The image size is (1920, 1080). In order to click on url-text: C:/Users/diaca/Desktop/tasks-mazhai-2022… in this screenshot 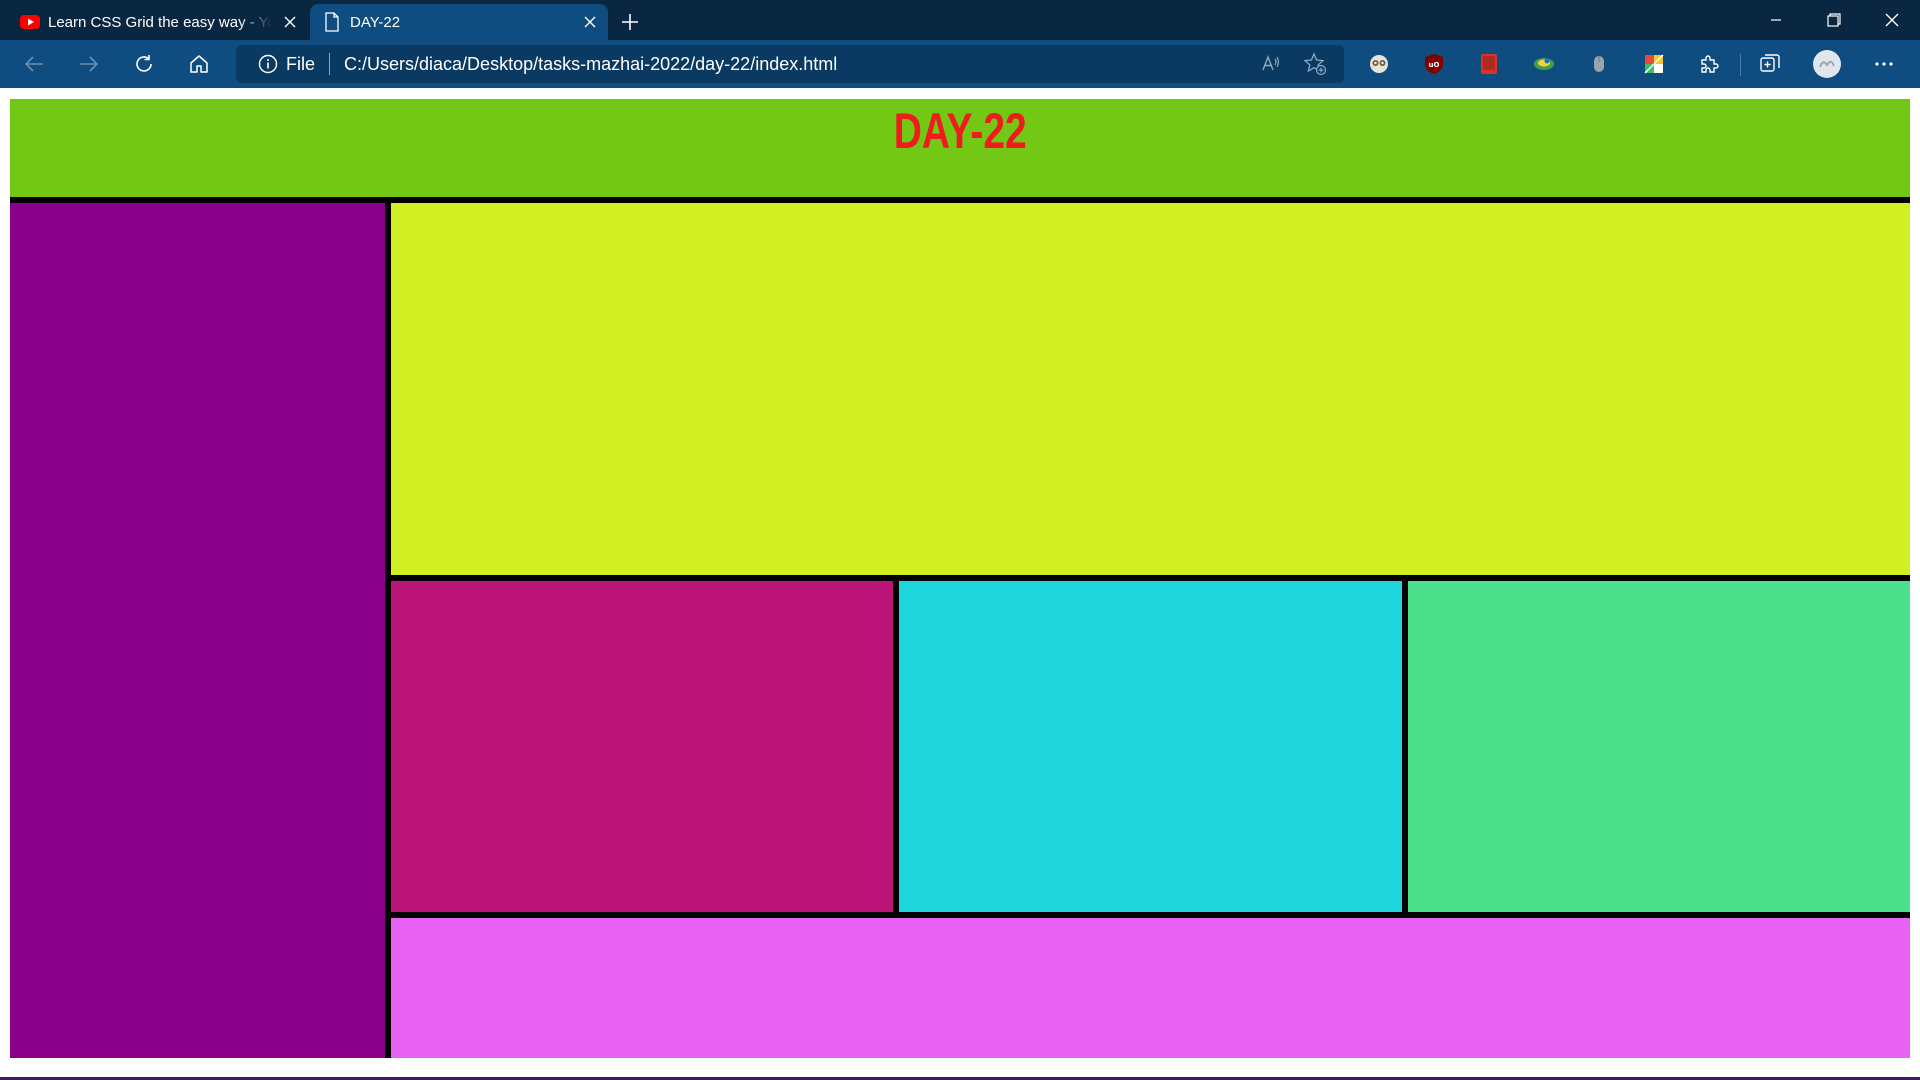, I will do `click(590, 64)`.